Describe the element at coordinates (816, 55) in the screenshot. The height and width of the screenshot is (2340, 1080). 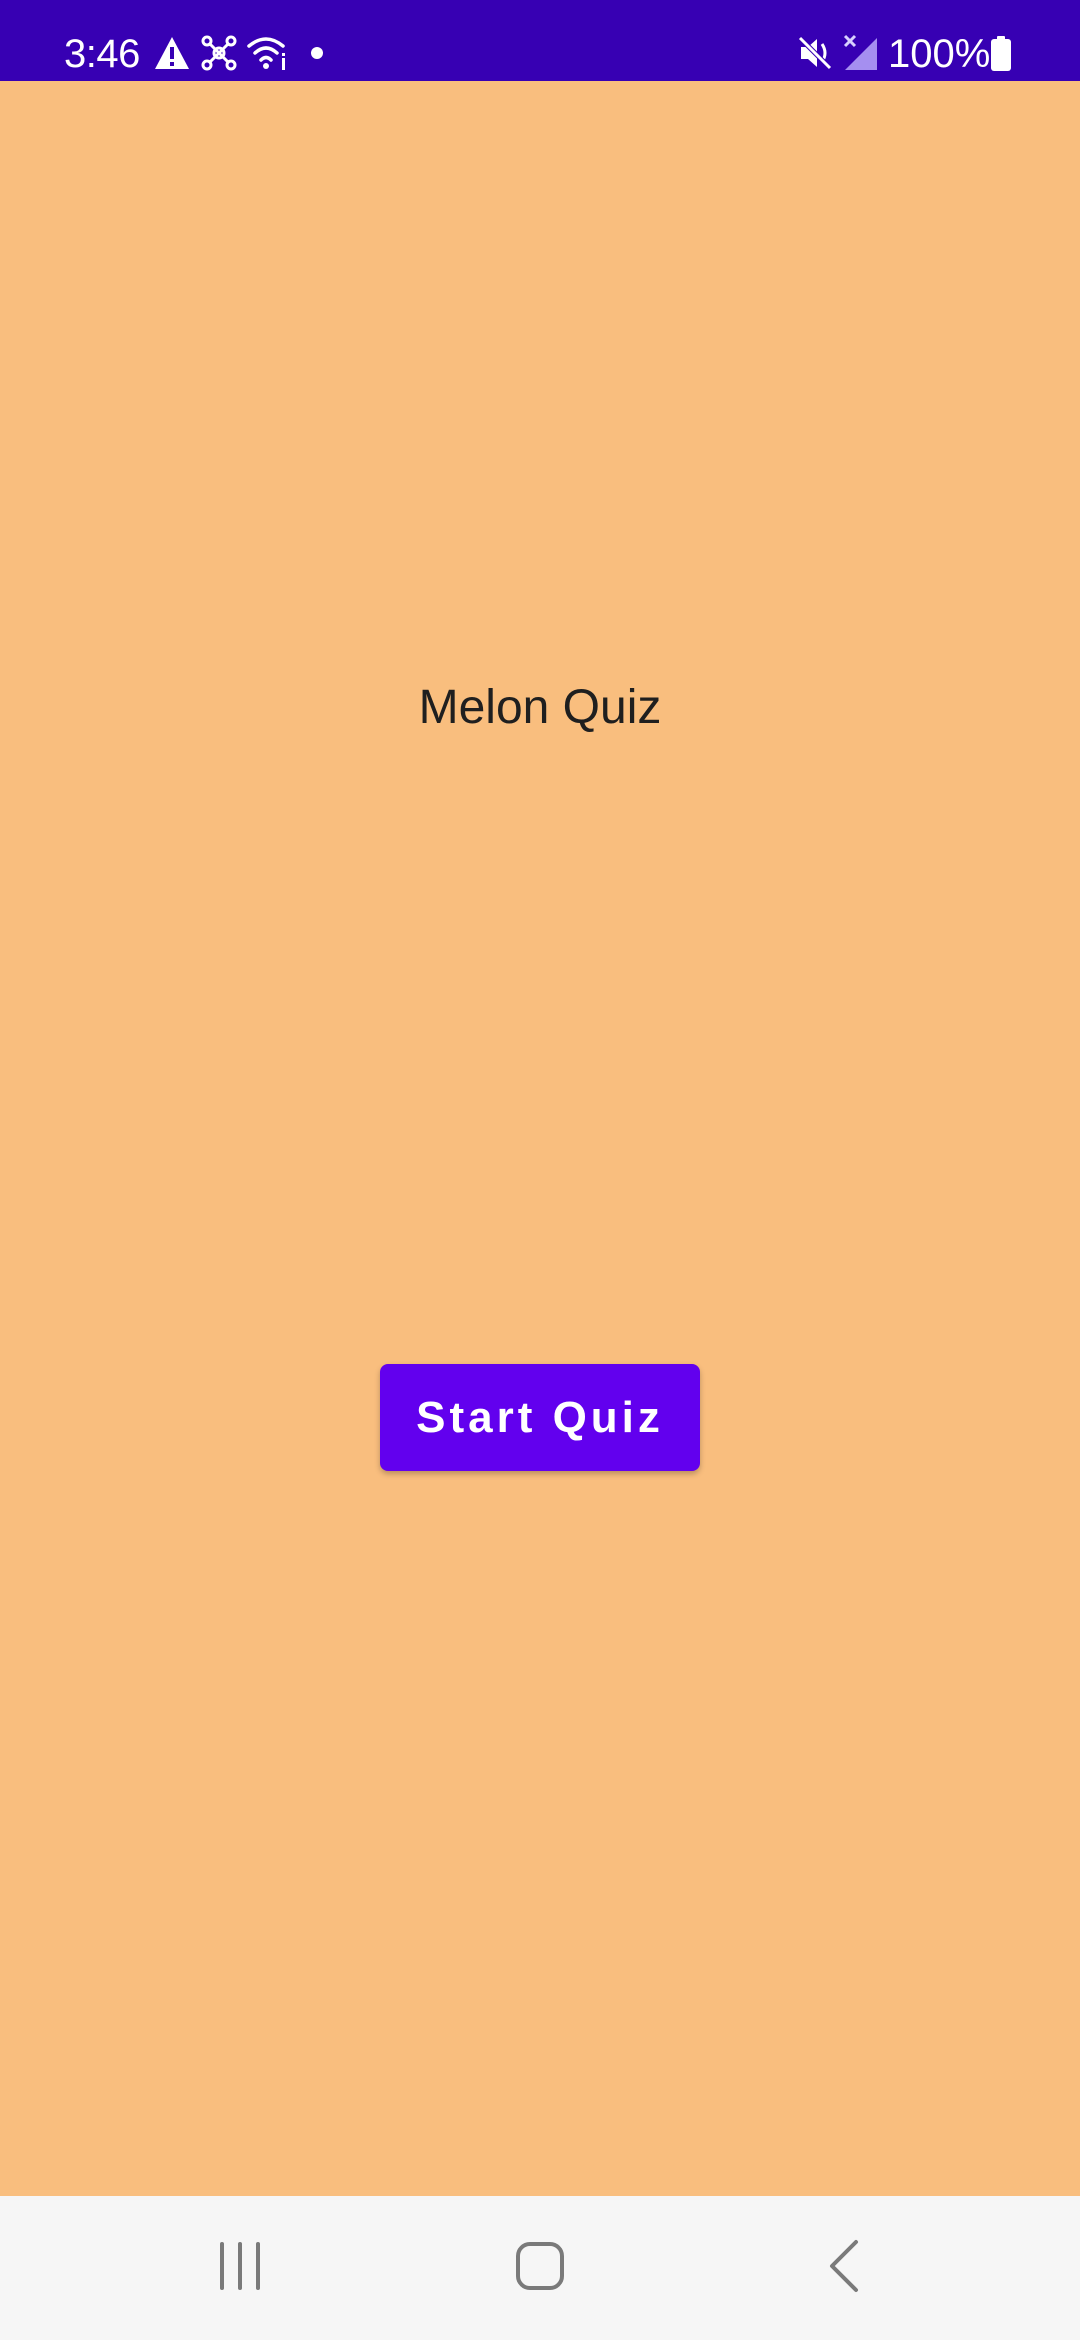
I see `mute-icon` at that location.